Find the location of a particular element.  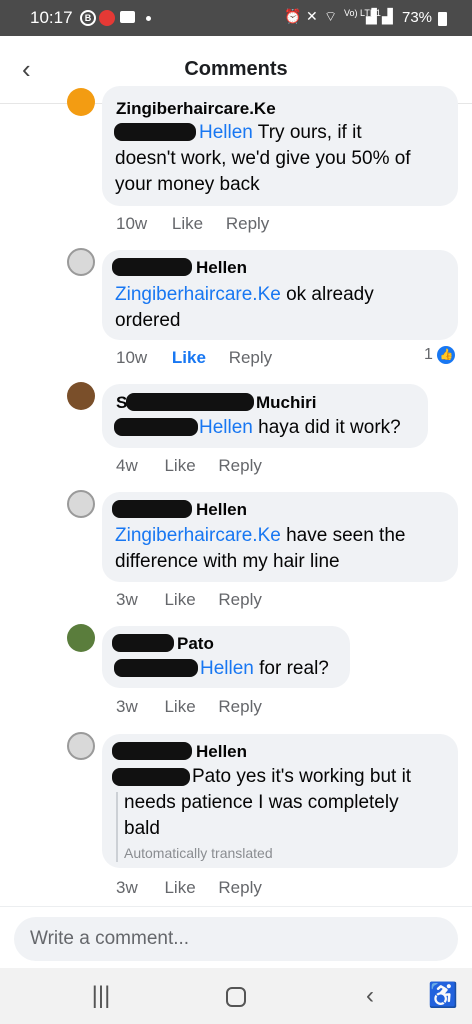

signal-1-icon: ▟ is located at coordinates (371, 16).